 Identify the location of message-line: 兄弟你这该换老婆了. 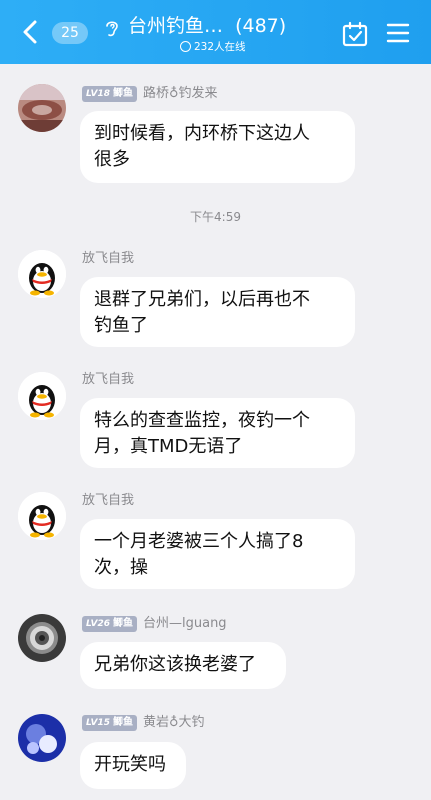
(175, 664).